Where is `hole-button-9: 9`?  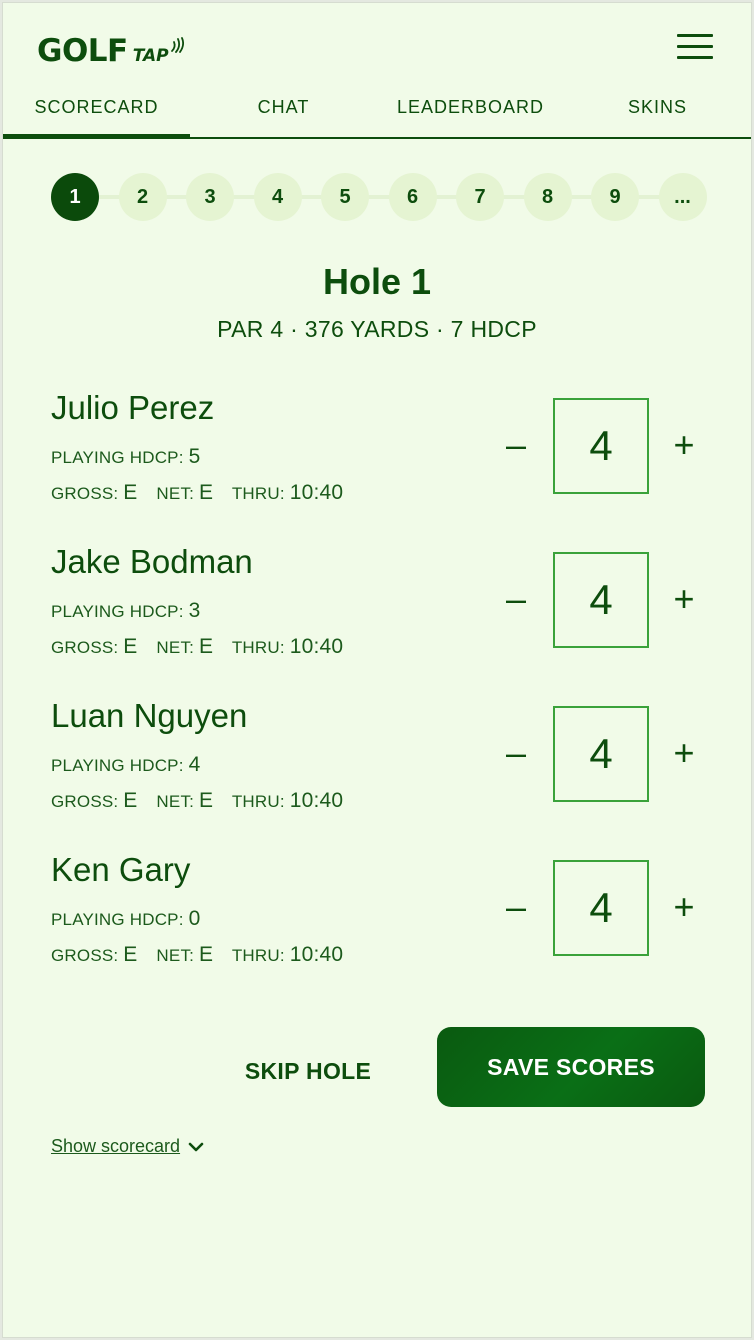
hole-button-9: 9 is located at coordinates (615, 197).